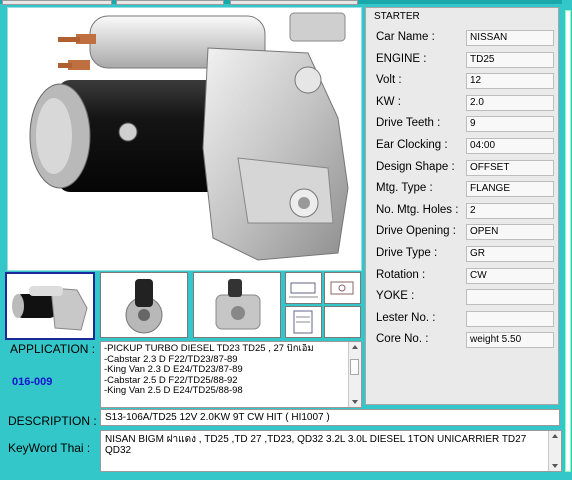  Describe the element at coordinates (510, 276) in the screenshot. I see `spec-value-field: CW` at that location.